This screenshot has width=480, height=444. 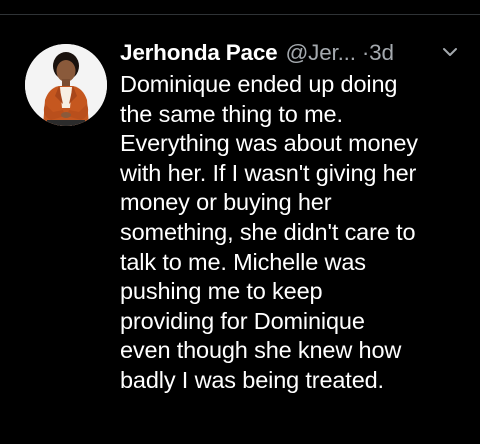 I want to click on avatar, so click(x=66, y=85).